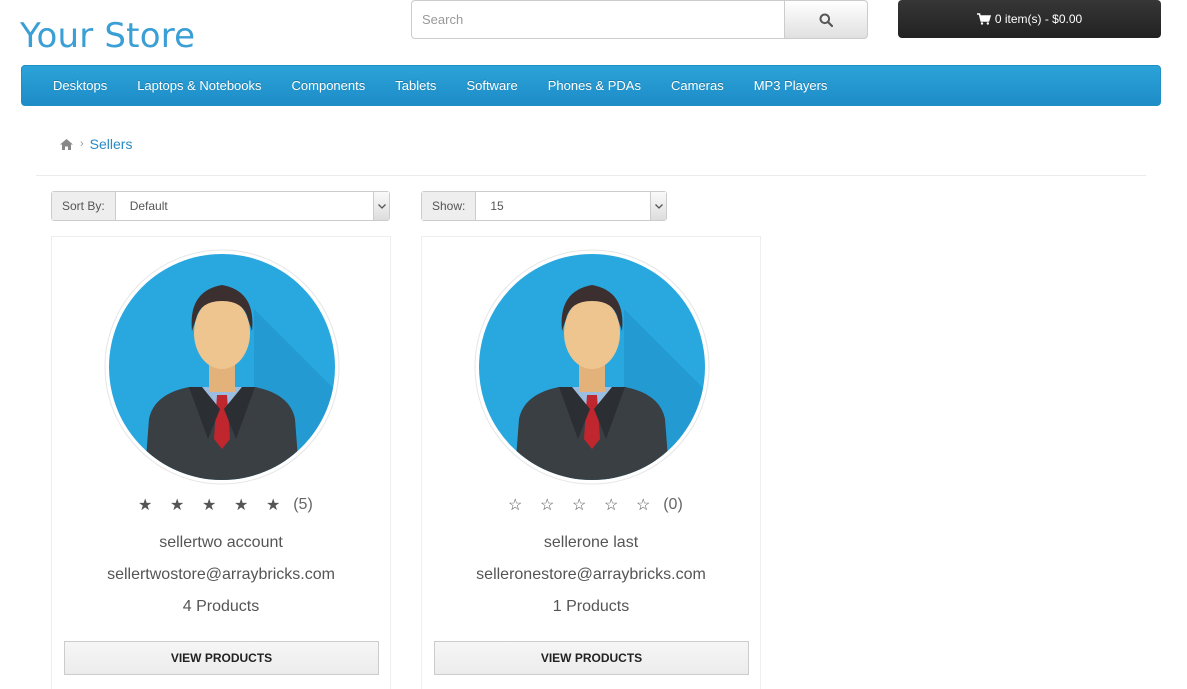 This screenshot has width=1187, height=689. I want to click on seller-email: sellertwostore@arraybricks.com, so click(221, 574).